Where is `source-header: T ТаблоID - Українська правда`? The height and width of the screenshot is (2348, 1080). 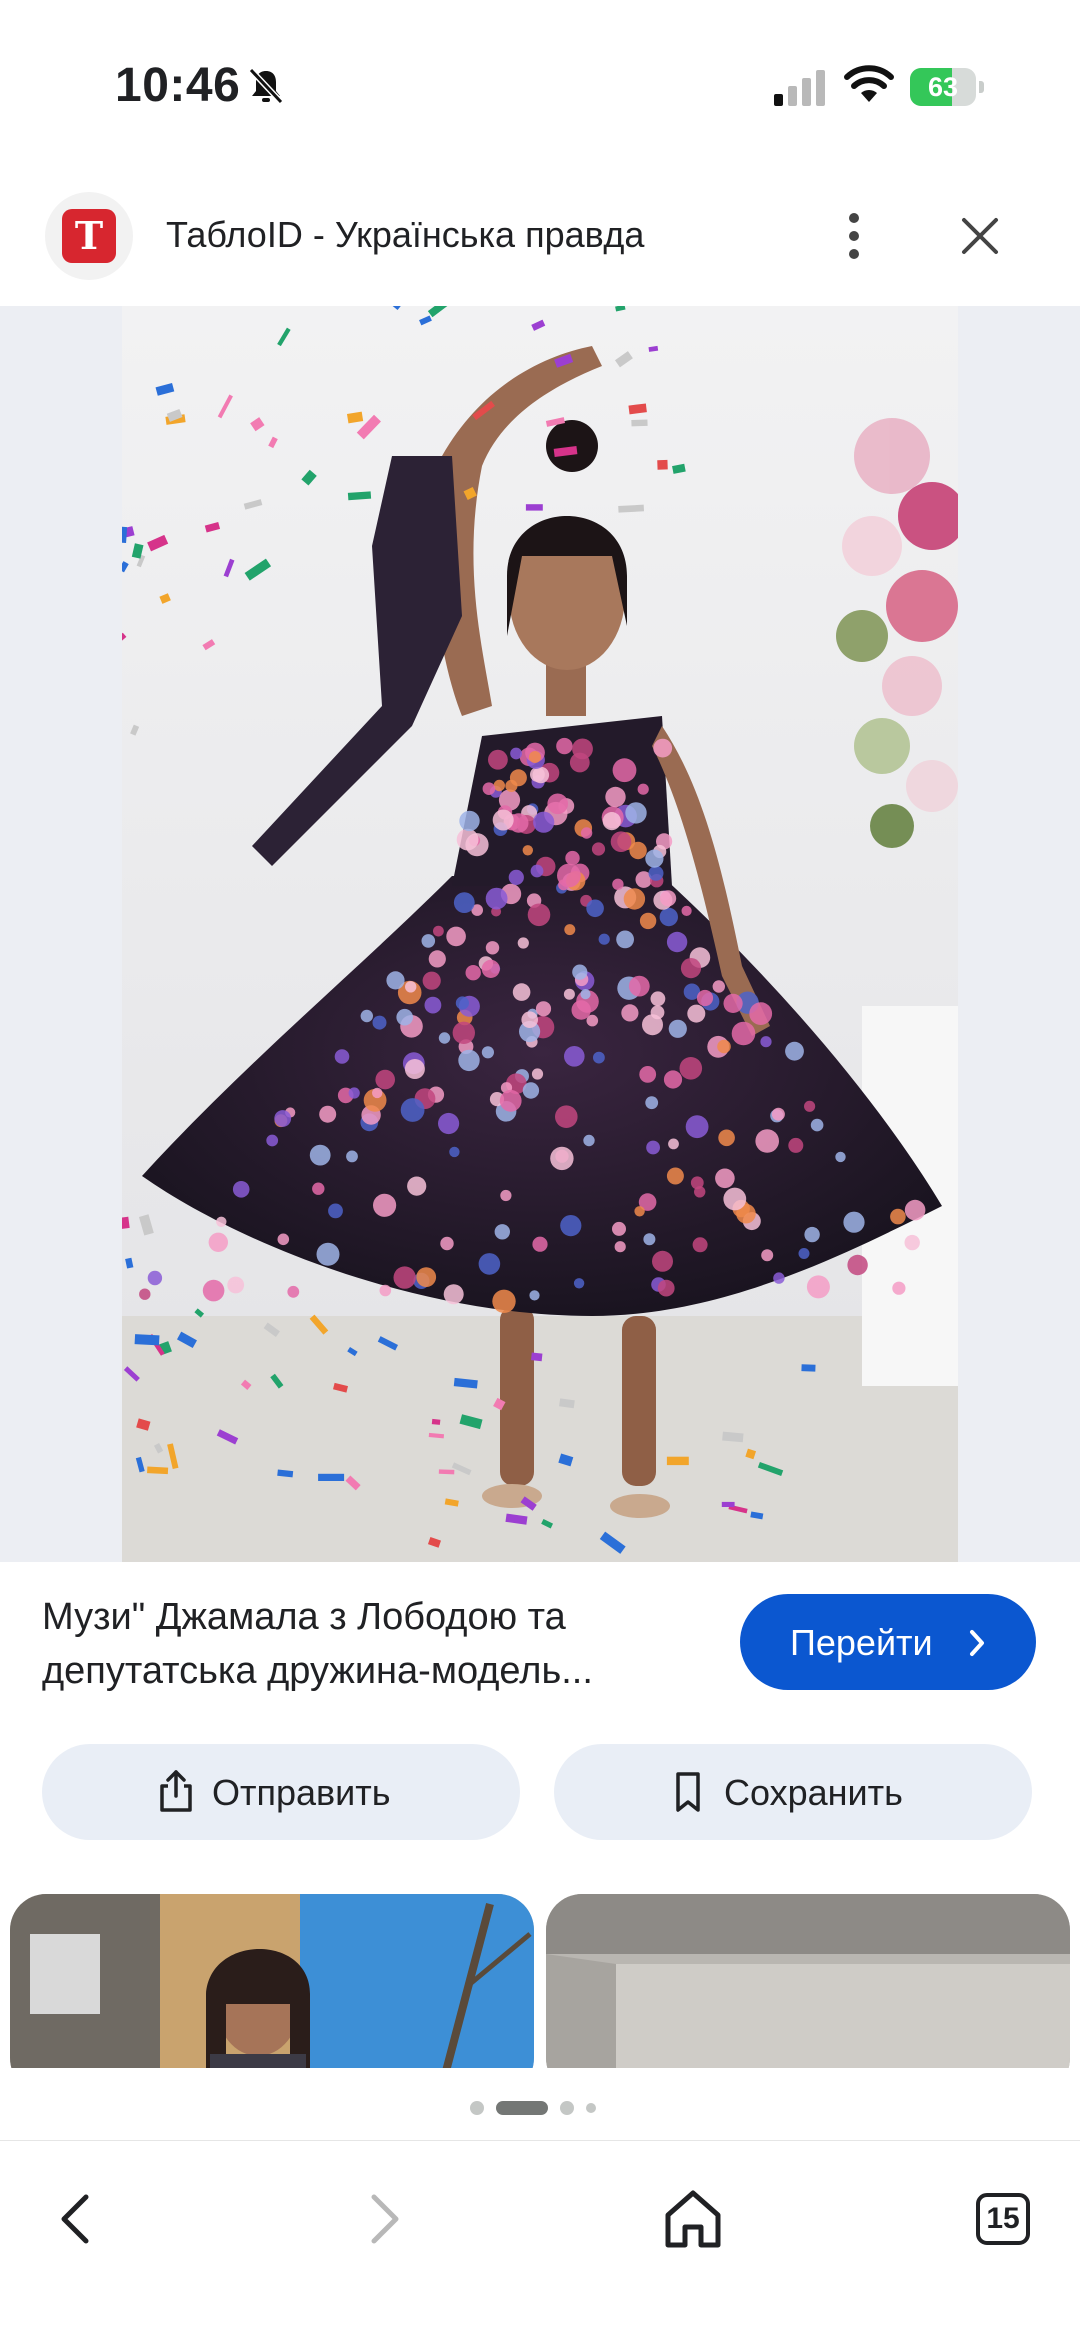 source-header: T ТаблоID - Українська правда is located at coordinates (540, 246).